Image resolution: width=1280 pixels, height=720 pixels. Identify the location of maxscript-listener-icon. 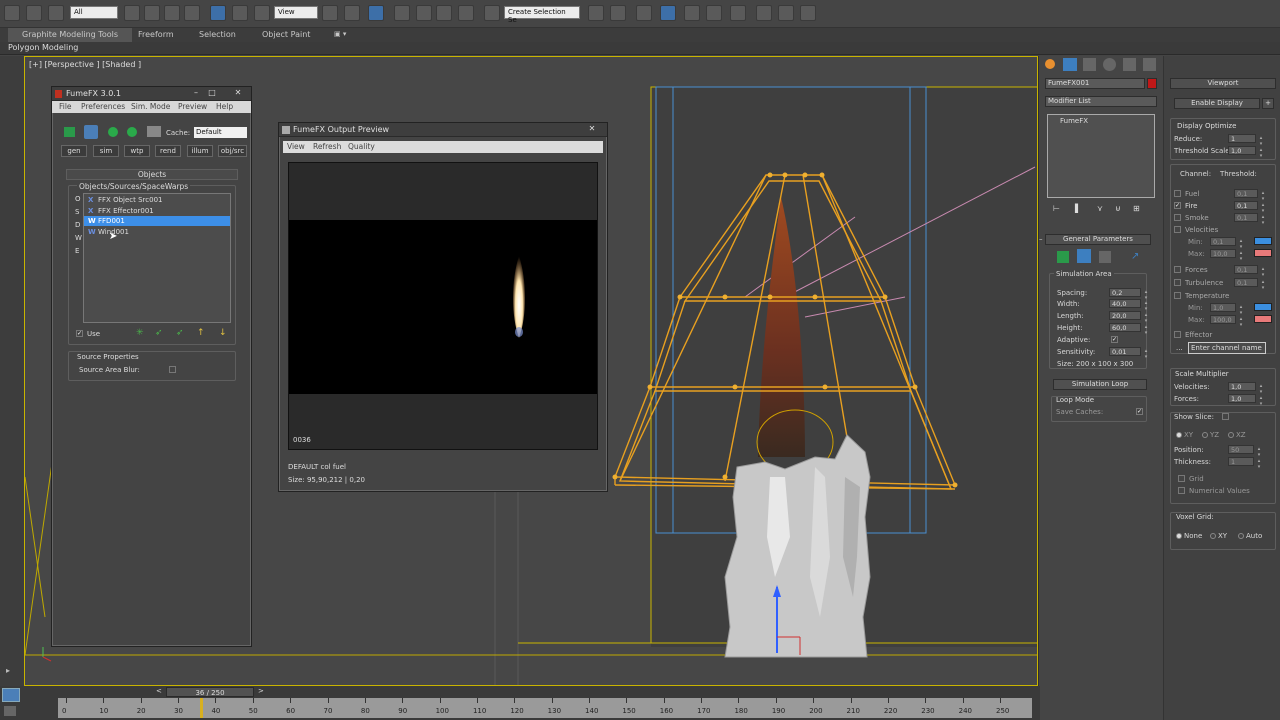
(11, 695).